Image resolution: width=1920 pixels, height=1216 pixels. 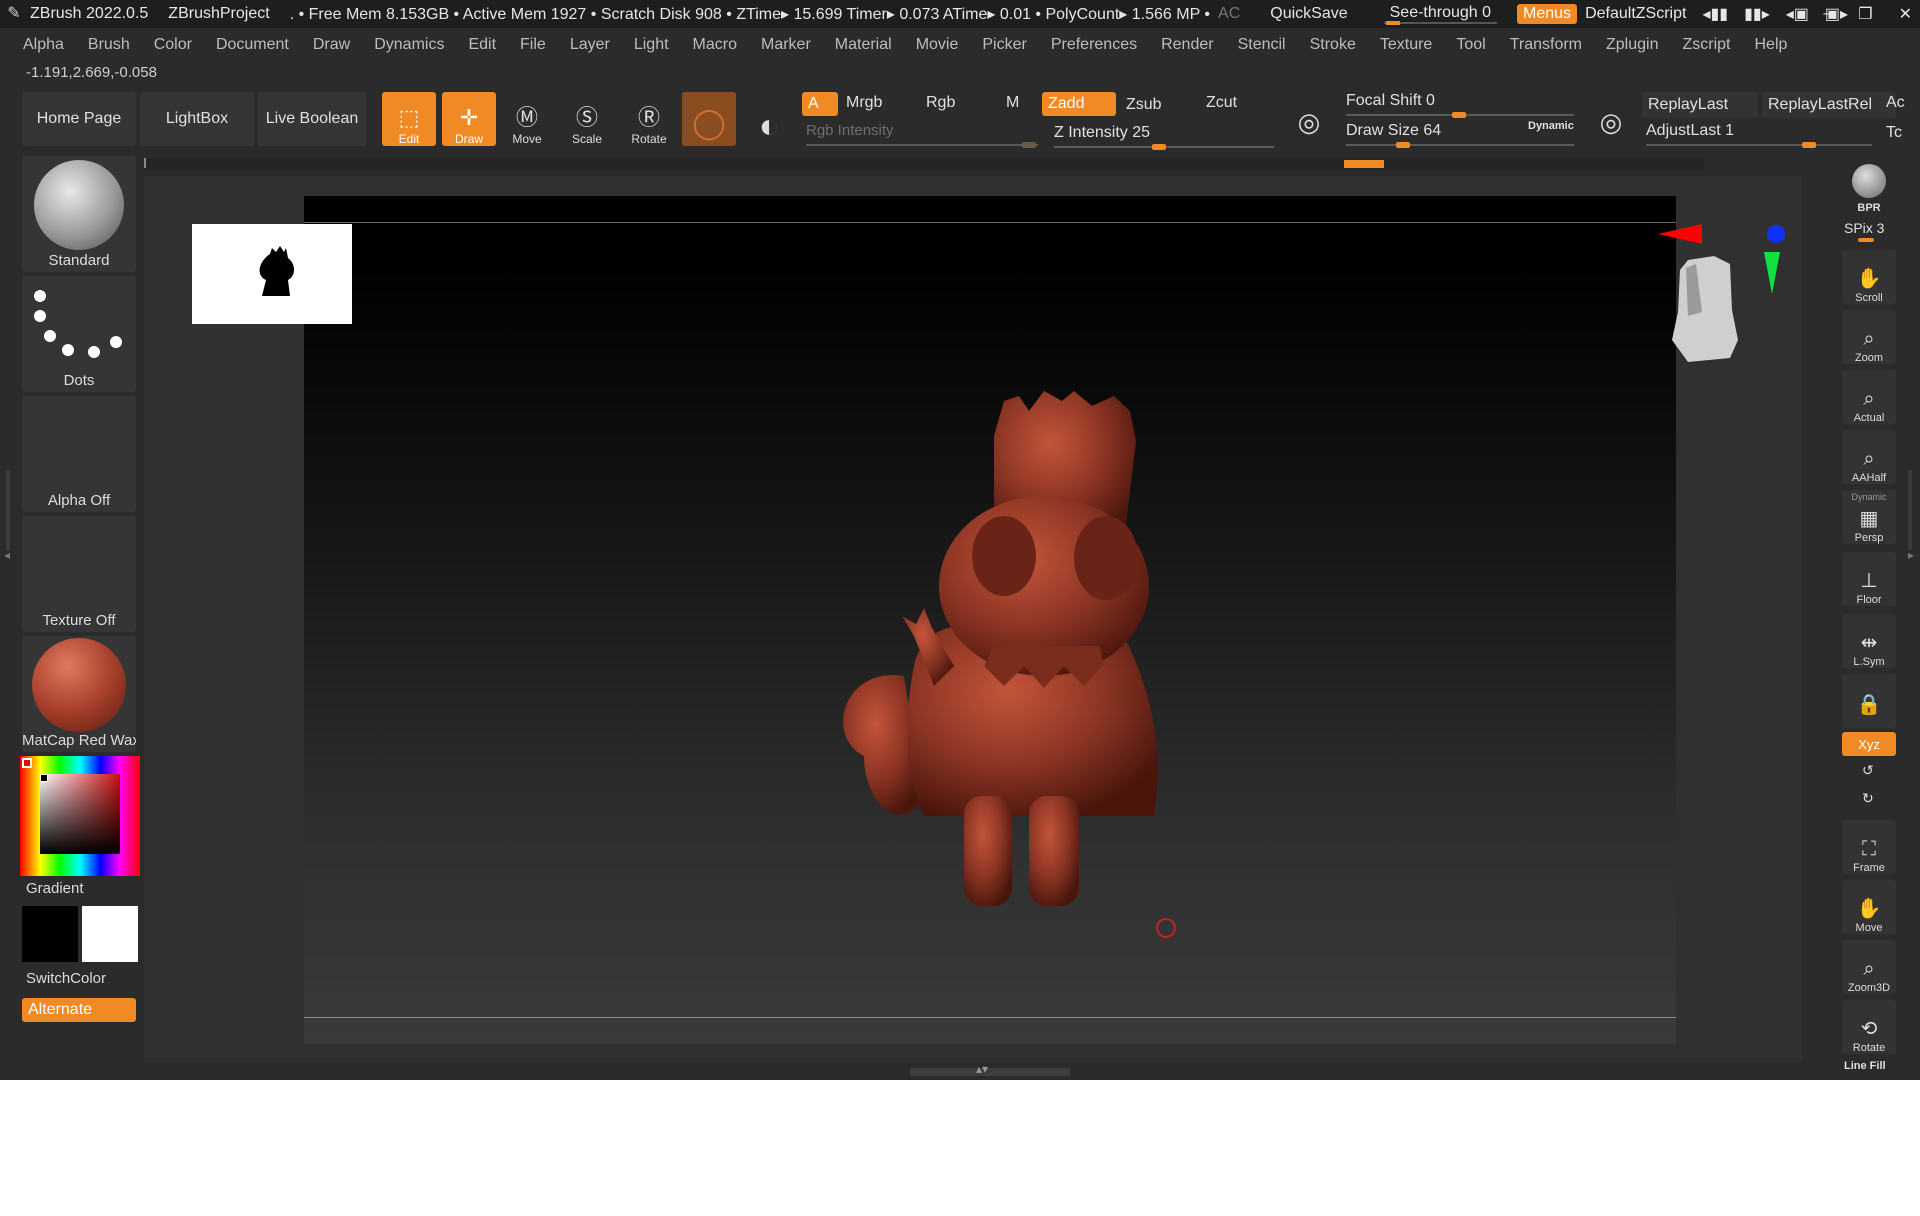 What do you see at coordinates (1187, 45) in the screenshot?
I see `menu-render: Render` at bounding box center [1187, 45].